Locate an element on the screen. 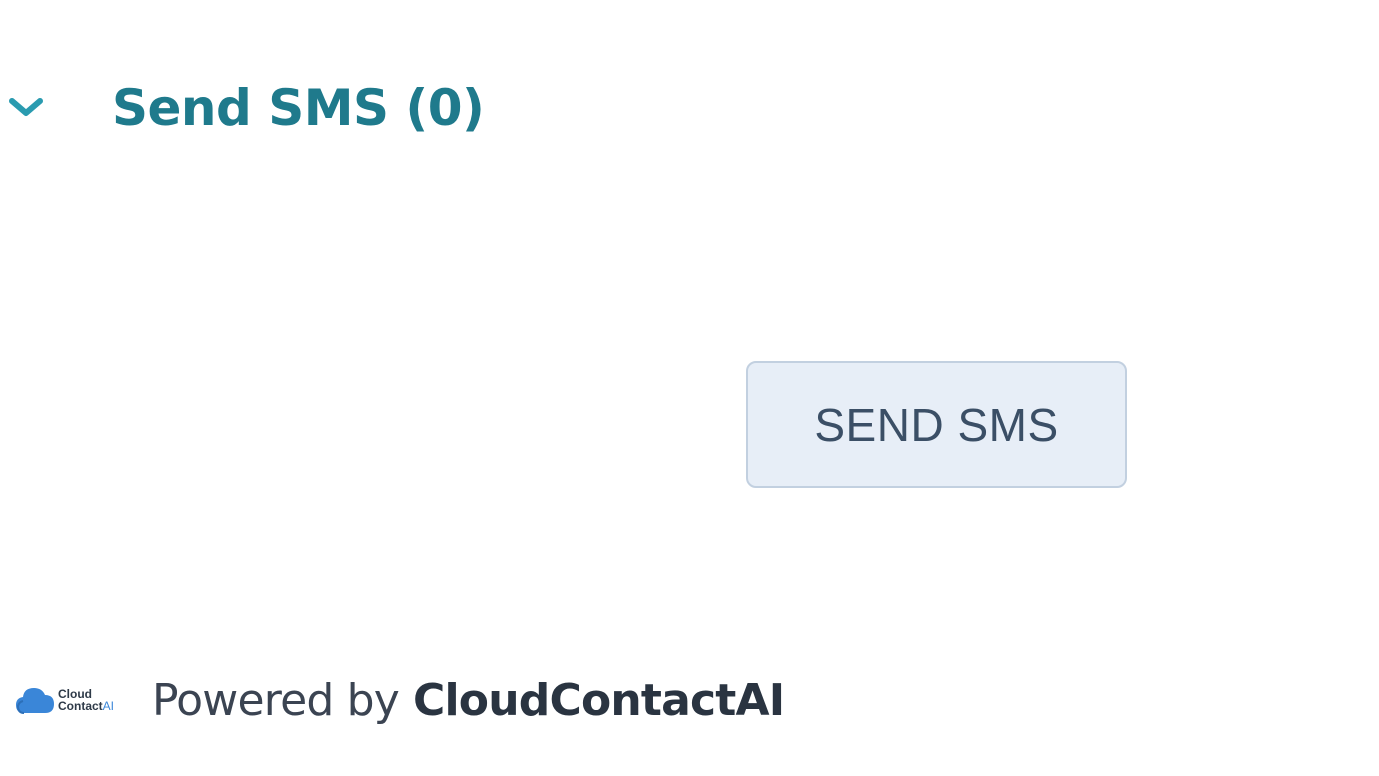  powered-by-text: Powered by is located at coordinates (276, 700).